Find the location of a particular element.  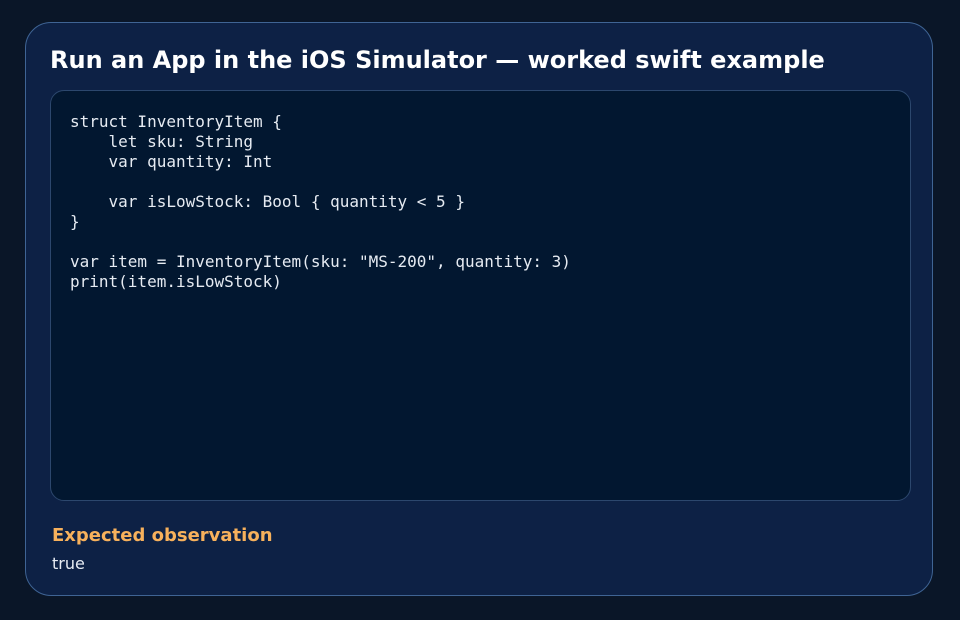

observation-heading: Expected observation is located at coordinates (162, 535).